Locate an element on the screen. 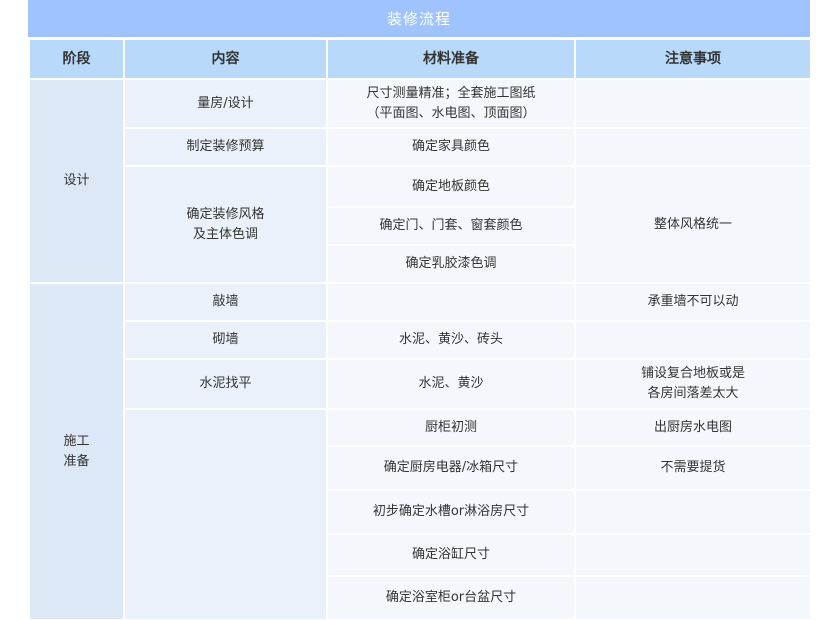  material-cell: 确定厨房电器/冰箱尺寸 is located at coordinates (451, 468).